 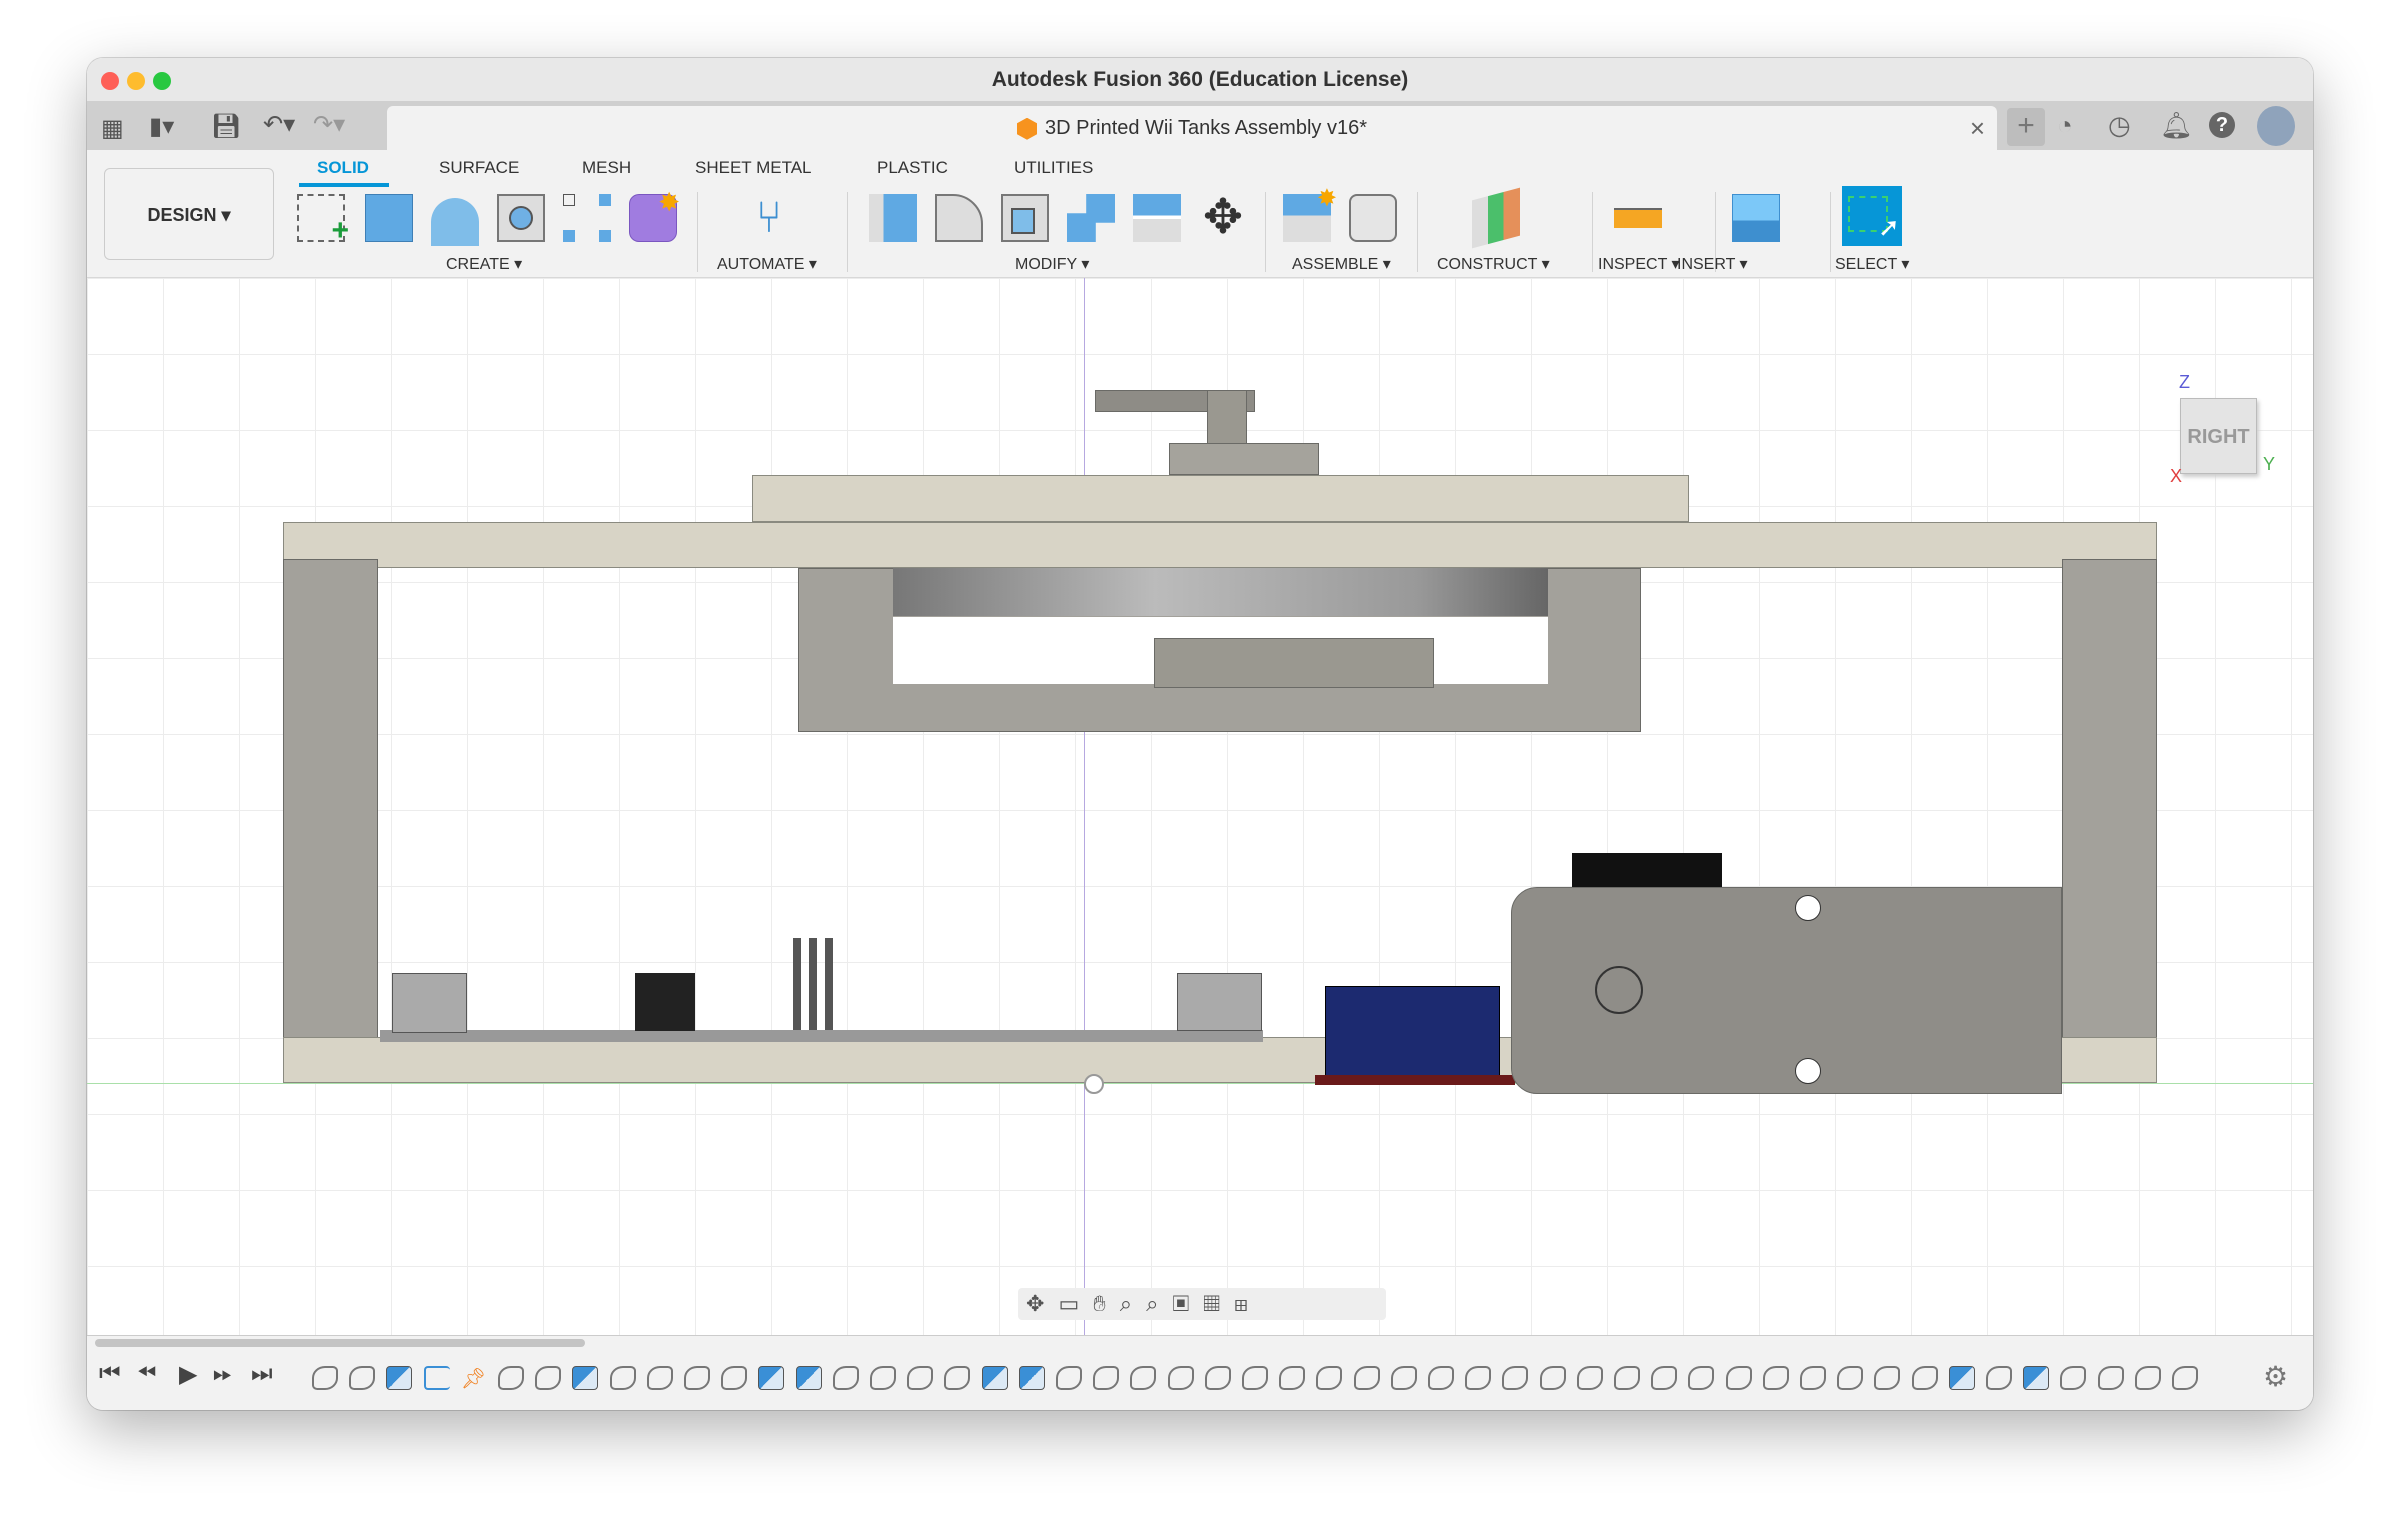 I want to click on tab-utilities: UTILITIES, so click(x=1053, y=168).